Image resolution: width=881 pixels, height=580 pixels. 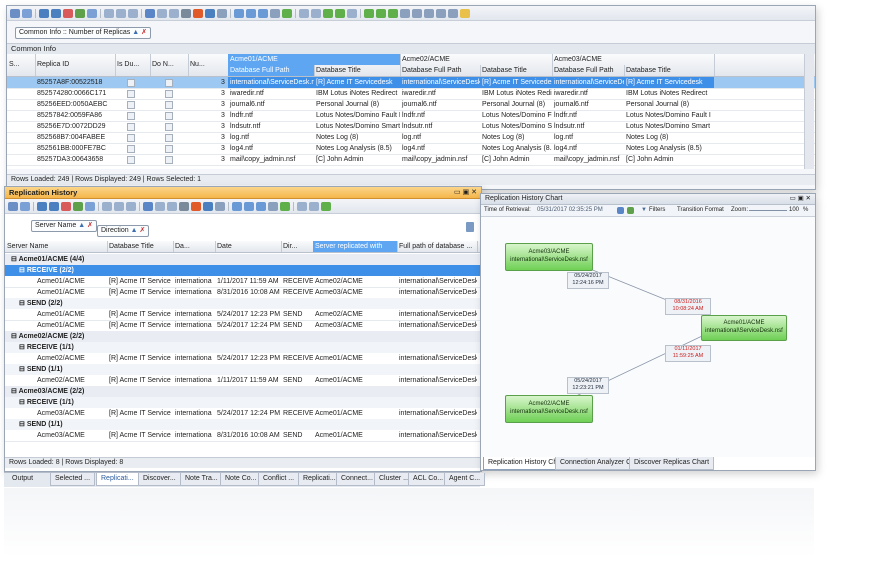 I want to click on trash-icon, so click(x=470, y=227).